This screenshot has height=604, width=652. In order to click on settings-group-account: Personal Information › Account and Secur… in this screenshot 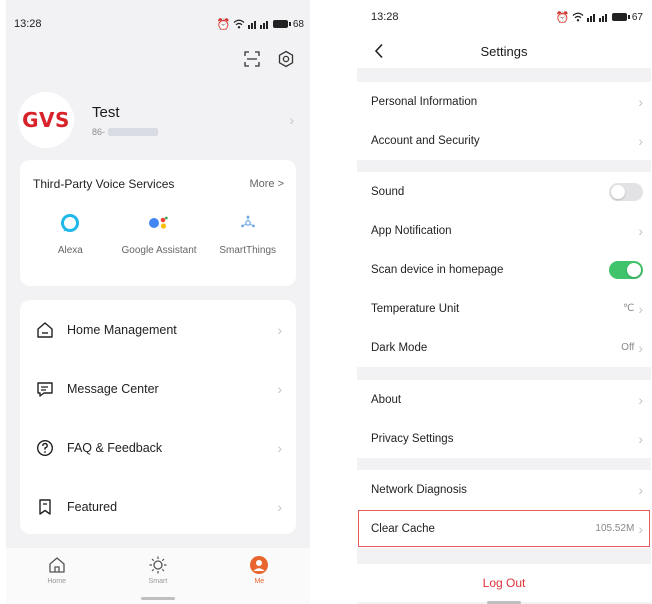, I will do `click(504, 121)`.